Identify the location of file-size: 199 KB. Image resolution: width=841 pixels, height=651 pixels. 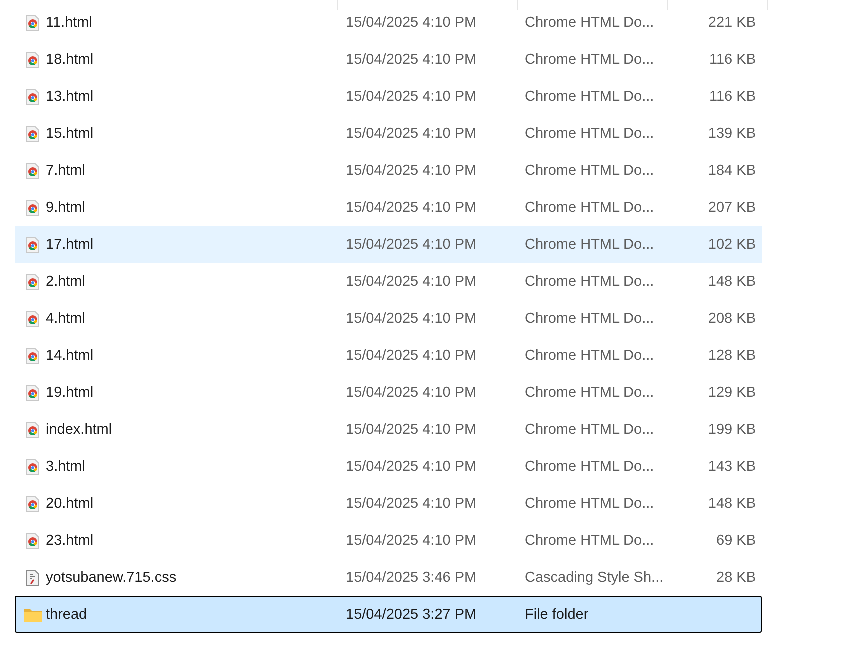
(731, 430).